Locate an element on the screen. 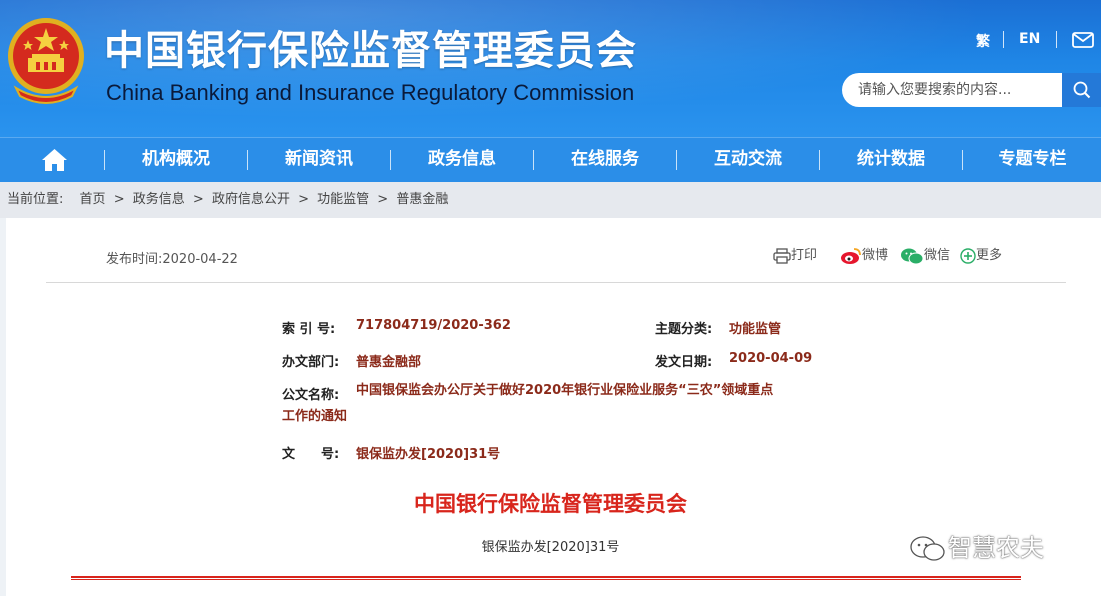 This screenshot has height=596, width=1101. divider is located at coordinates (556, 282).